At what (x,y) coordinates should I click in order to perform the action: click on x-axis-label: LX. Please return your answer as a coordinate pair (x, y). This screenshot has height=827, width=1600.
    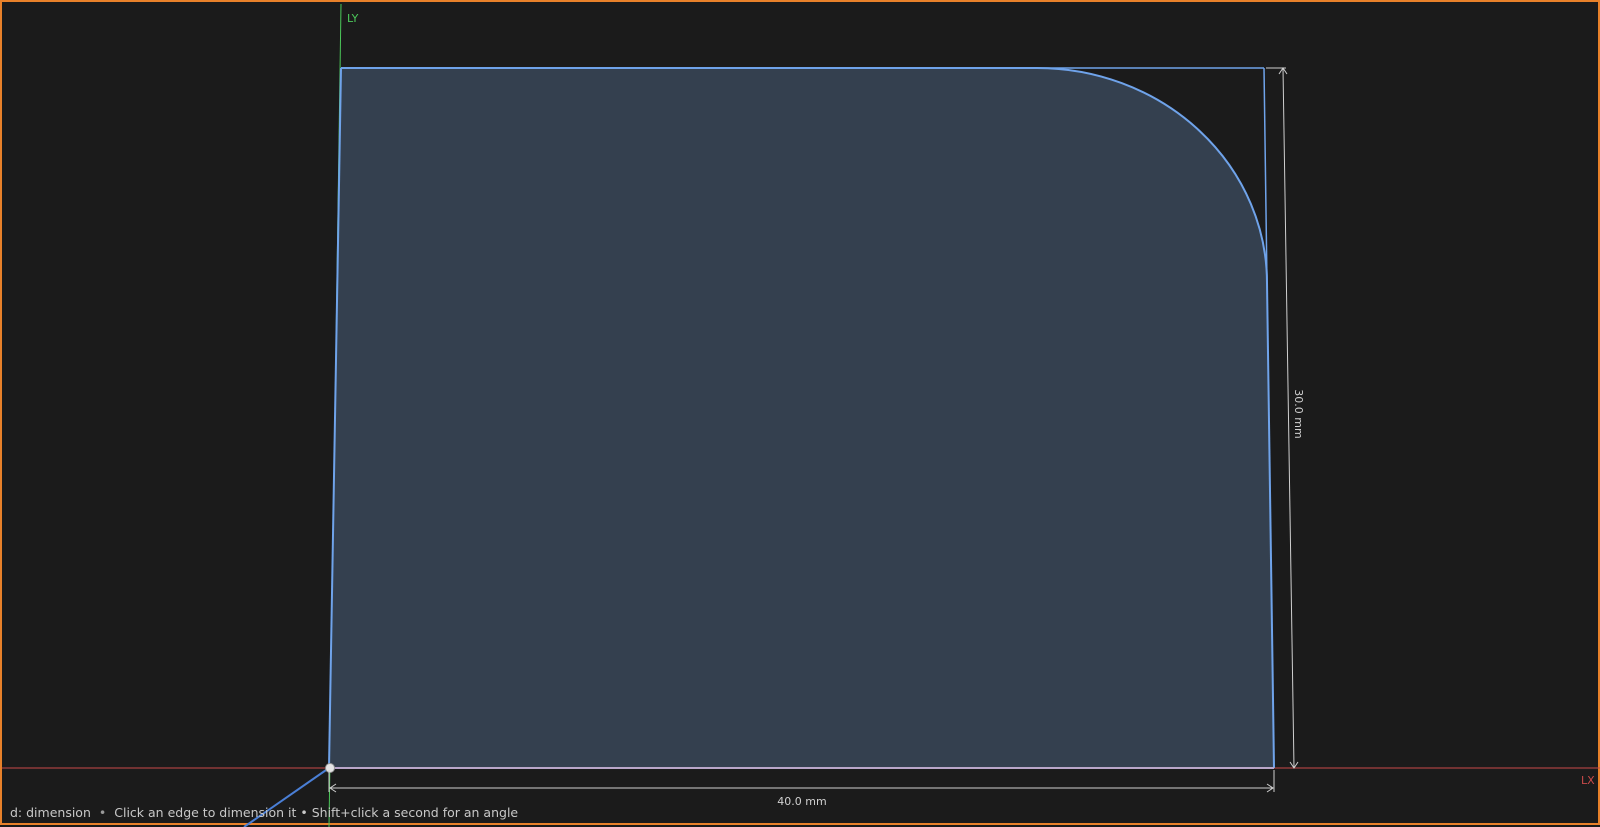
    Looking at the image, I should click on (1588, 780).